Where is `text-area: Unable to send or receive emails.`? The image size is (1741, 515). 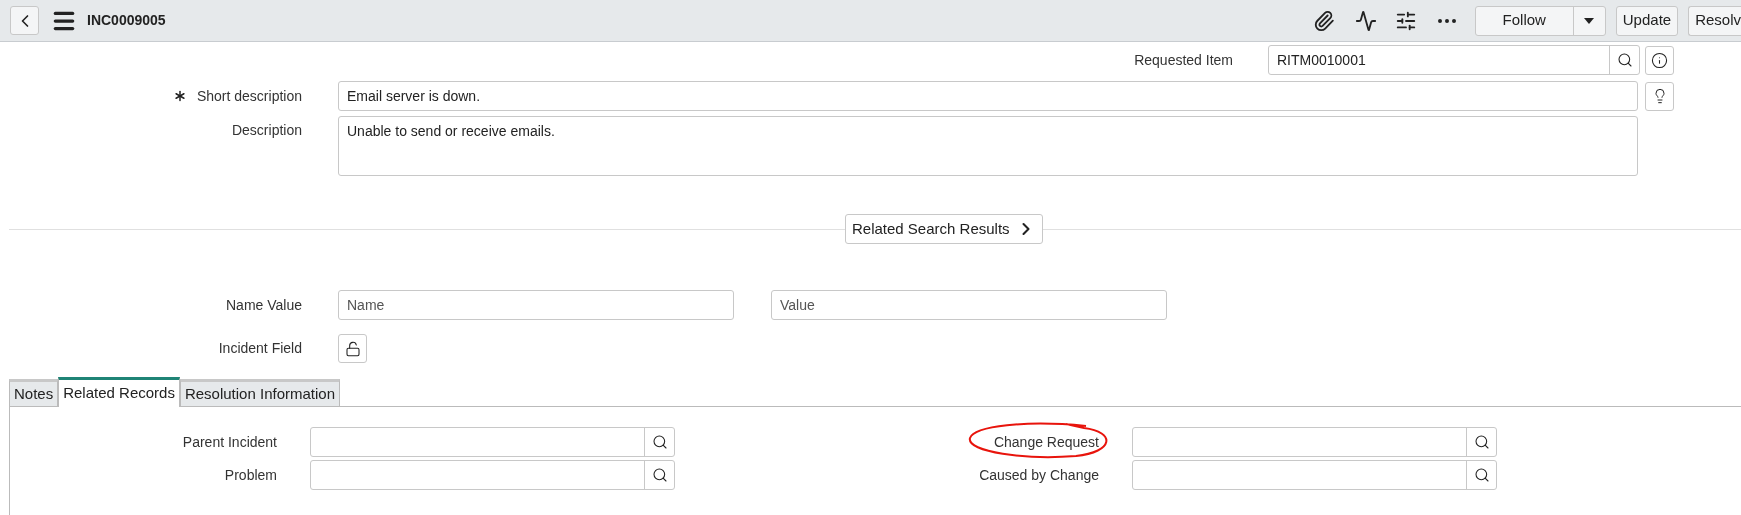 text-area: Unable to send or receive emails. is located at coordinates (988, 146).